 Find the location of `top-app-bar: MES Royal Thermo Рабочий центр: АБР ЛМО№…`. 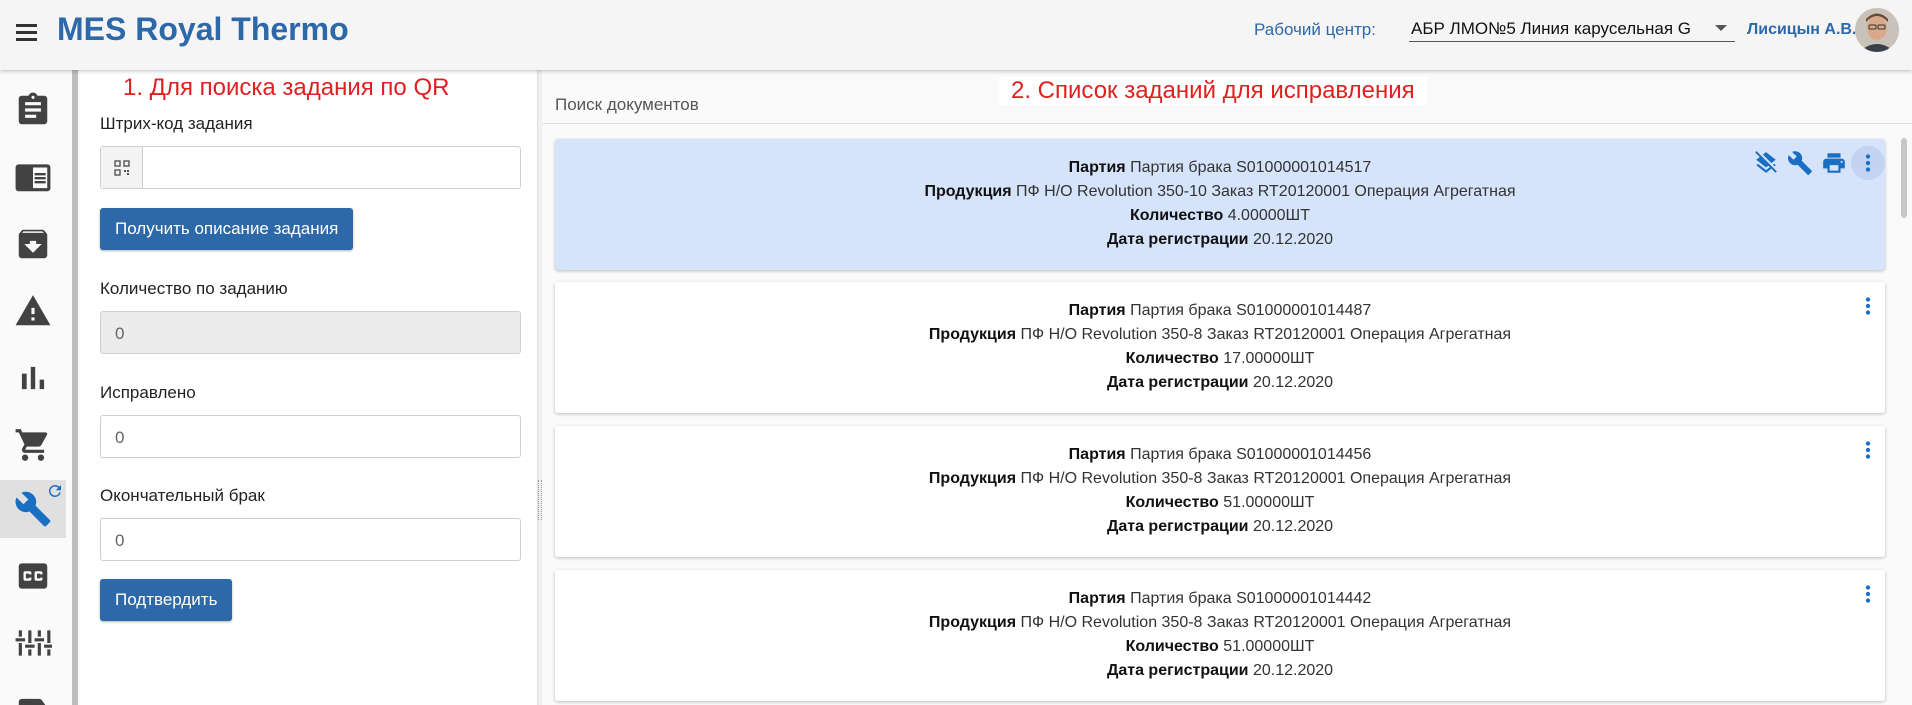

top-app-bar: MES Royal Thermo Рабочий центр: АБР ЛМО№… is located at coordinates (956, 35).